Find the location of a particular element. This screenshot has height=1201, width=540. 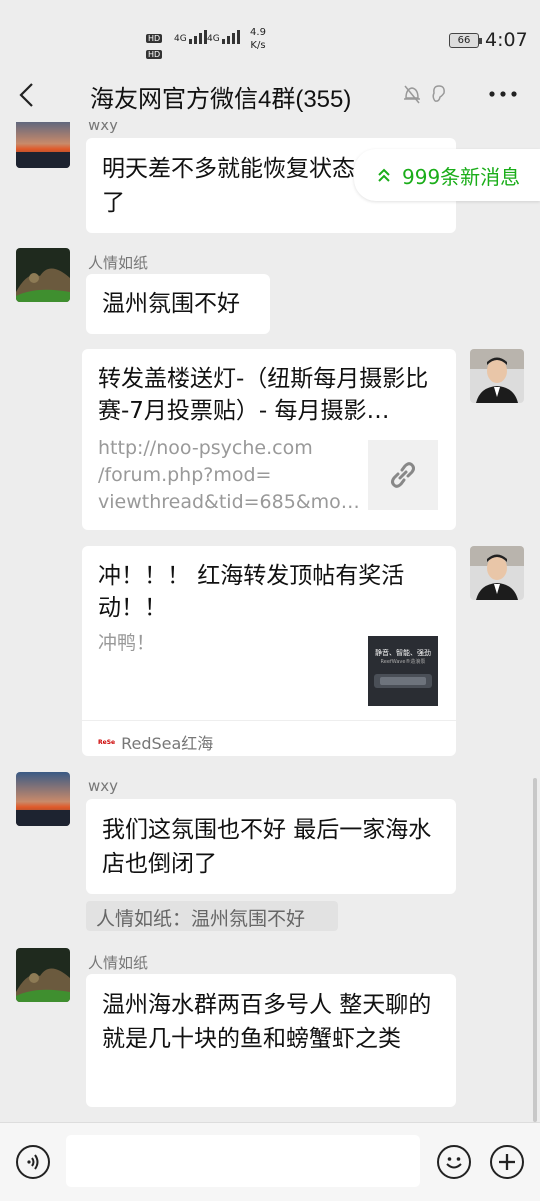

clock: 4:07 is located at coordinates (506, 40).